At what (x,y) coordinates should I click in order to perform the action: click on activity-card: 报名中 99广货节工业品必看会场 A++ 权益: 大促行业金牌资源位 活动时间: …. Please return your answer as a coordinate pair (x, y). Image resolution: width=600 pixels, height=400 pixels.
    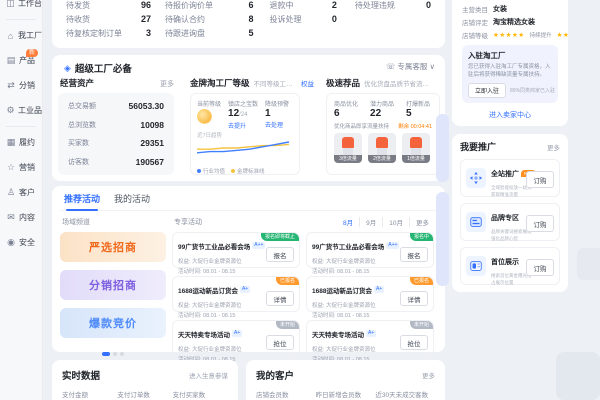
    Looking at the image, I should click on (370, 253).